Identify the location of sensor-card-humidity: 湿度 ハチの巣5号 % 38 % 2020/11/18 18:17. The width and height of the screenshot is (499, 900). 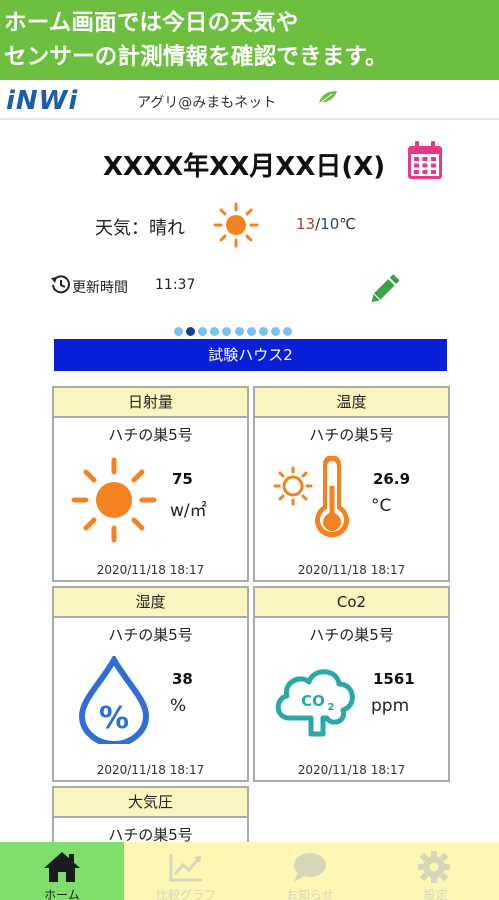
(150, 684).